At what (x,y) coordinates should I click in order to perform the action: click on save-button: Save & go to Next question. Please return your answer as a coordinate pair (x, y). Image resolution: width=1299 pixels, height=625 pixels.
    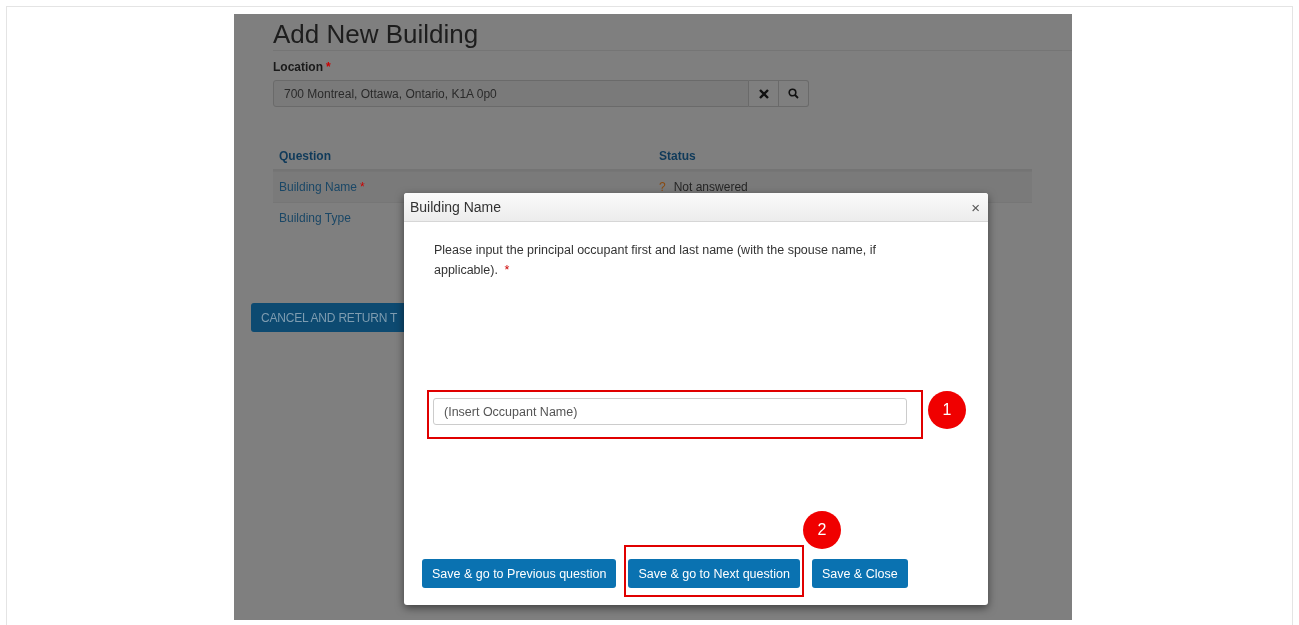
    Looking at the image, I should click on (714, 573).